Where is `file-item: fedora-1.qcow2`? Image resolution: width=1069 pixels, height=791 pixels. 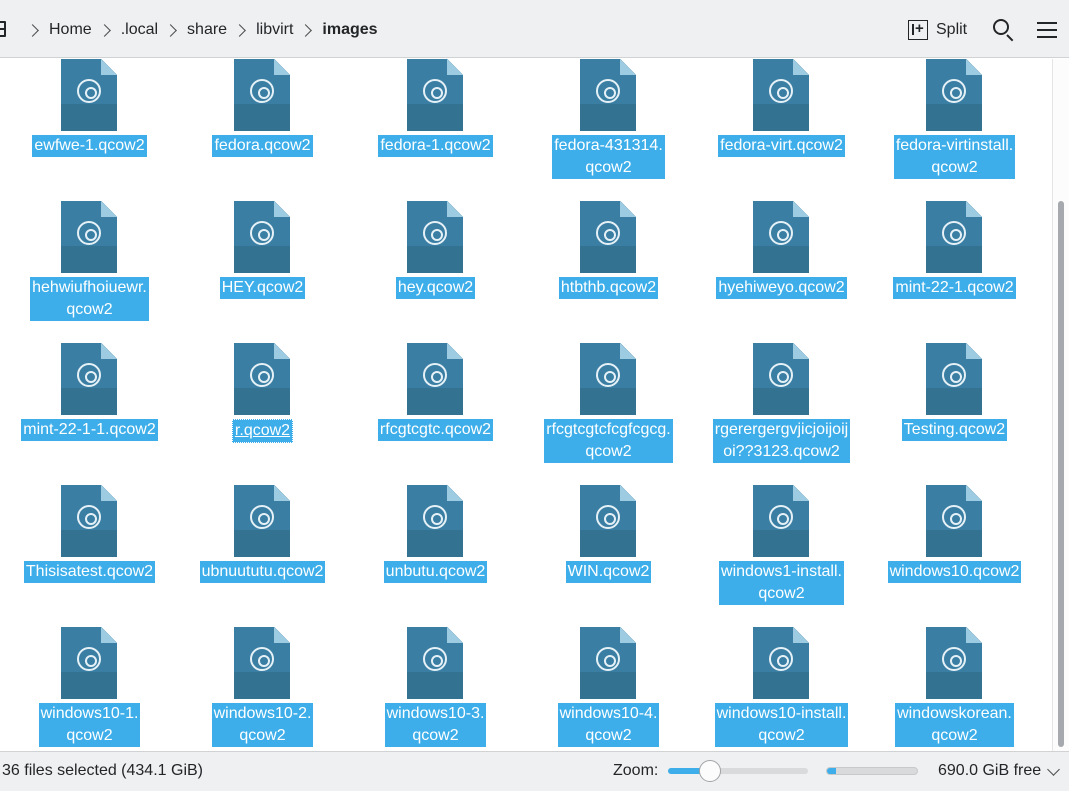 file-item: fedora-1.qcow2 is located at coordinates (435, 117).